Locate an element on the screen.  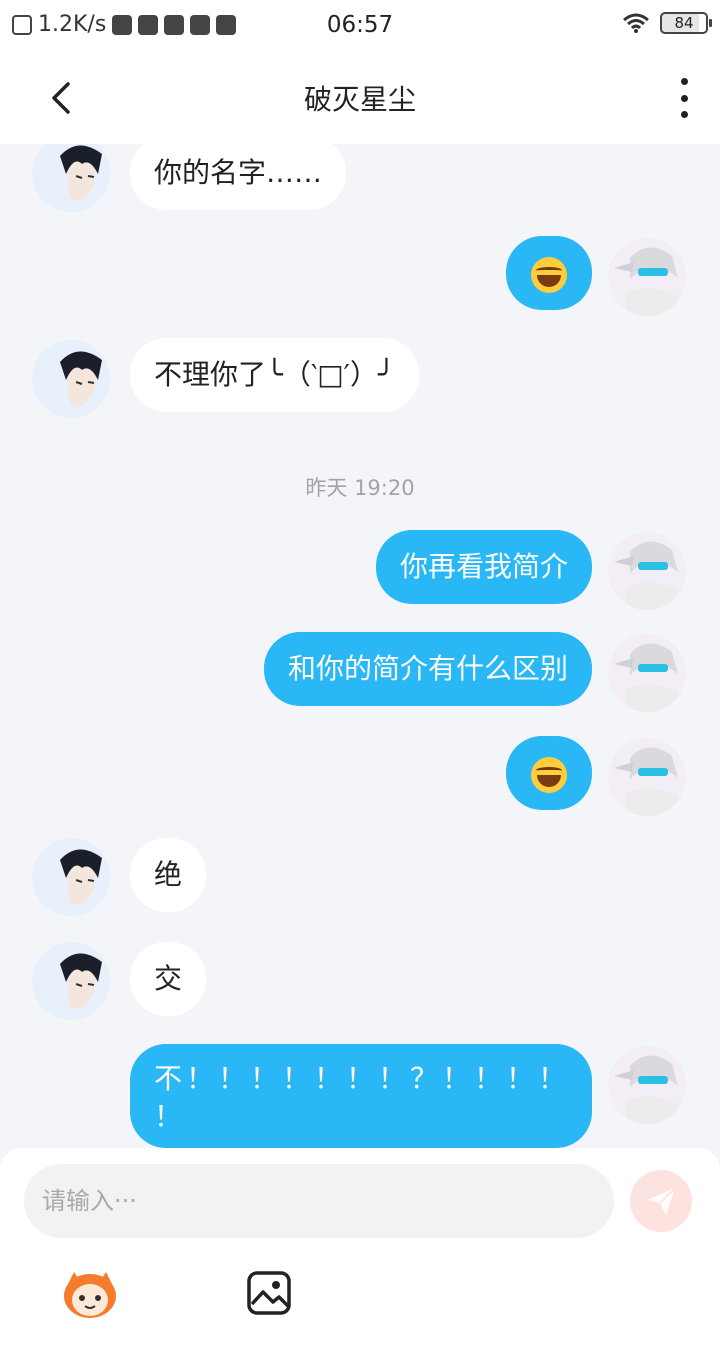
battery-indicator: 84 is located at coordinates (686, 23).